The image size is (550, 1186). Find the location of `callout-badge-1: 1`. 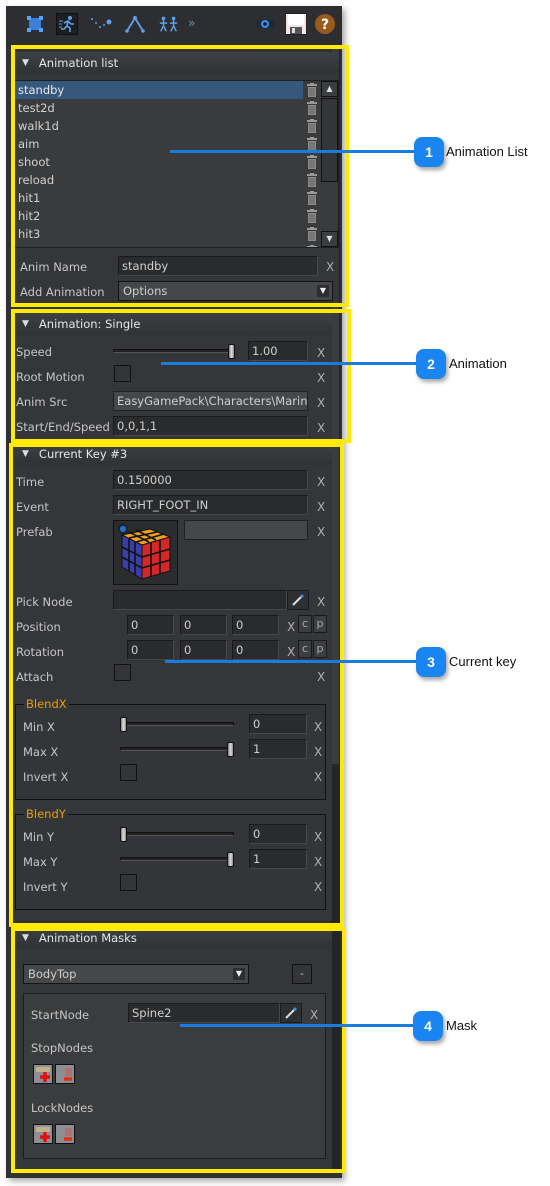

callout-badge-1: 1 is located at coordinates (429, 152).